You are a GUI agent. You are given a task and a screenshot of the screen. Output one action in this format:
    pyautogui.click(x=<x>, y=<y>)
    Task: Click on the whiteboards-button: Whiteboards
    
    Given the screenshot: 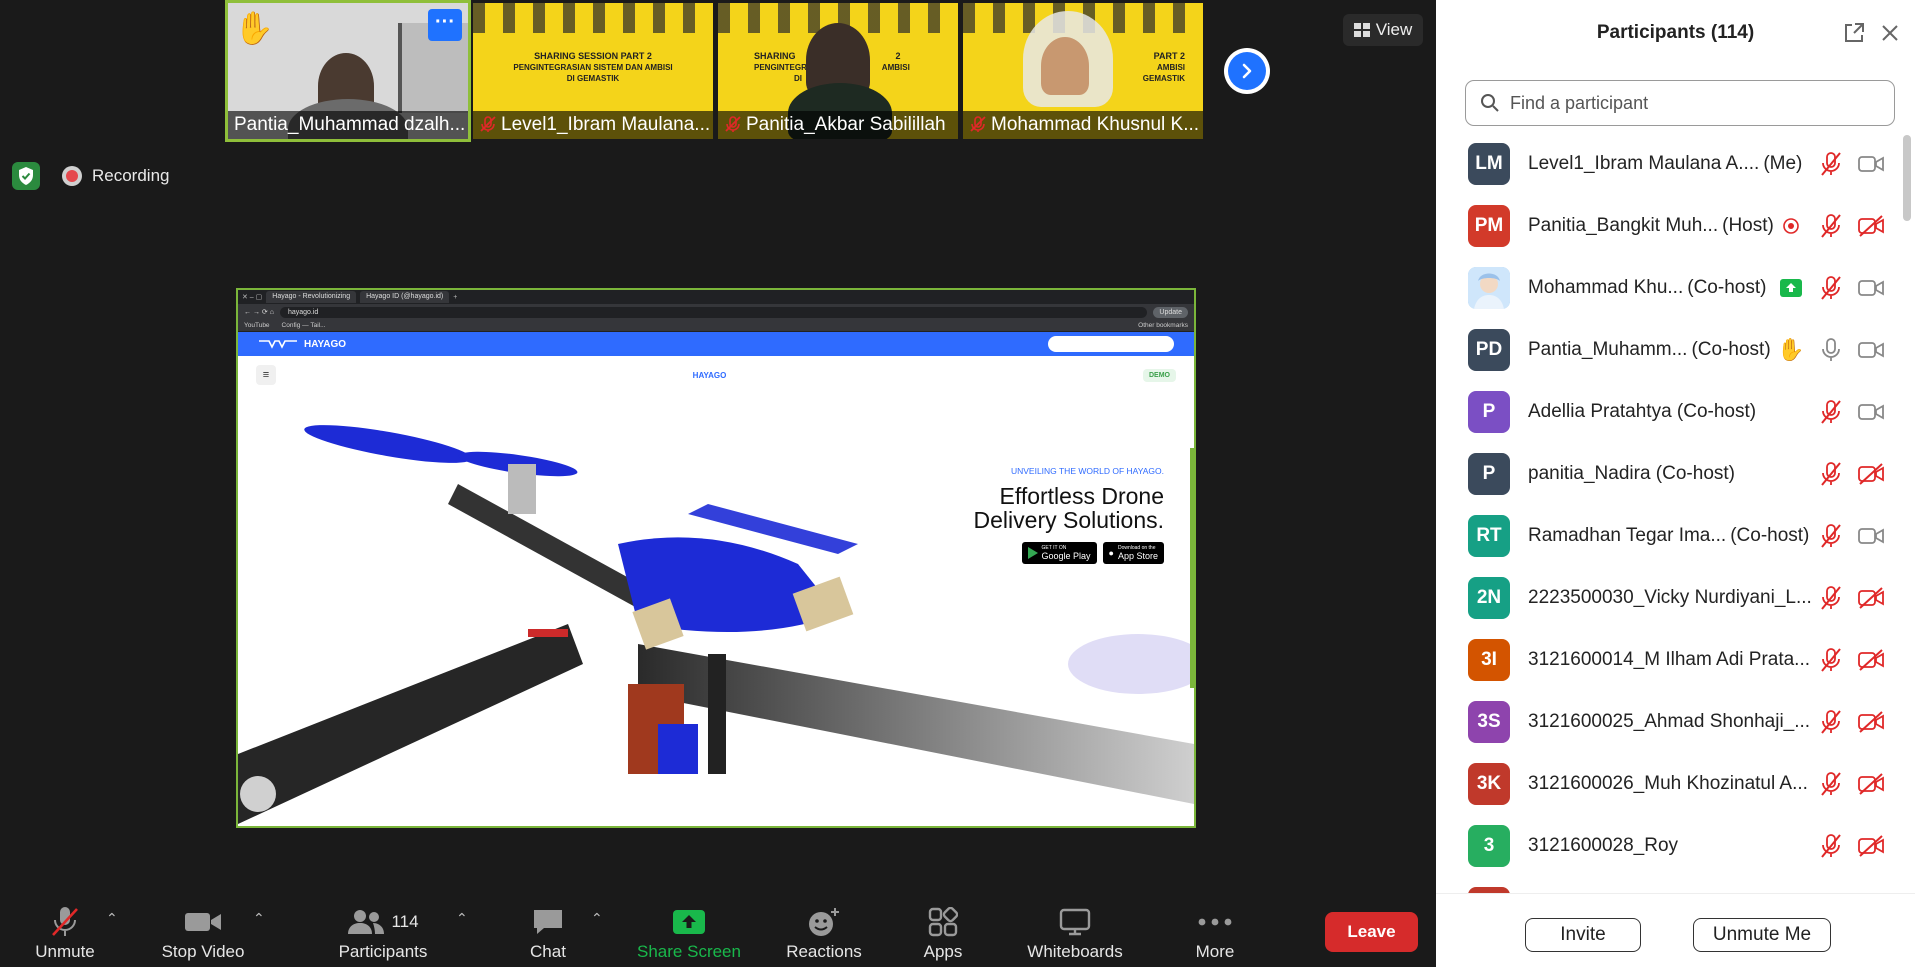 What is the action you would take?
    pyautogui.click(x=1075, y=932)
    